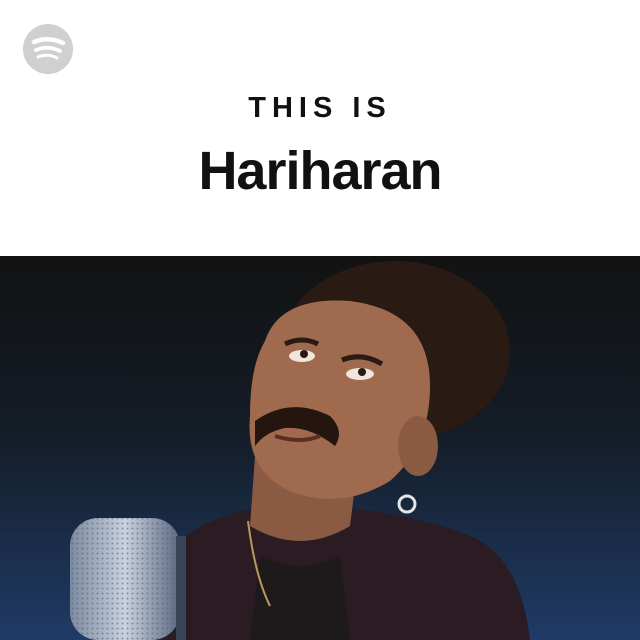 The image size is (640, 640). I want to click on spotify-icon, so click(48, 49).